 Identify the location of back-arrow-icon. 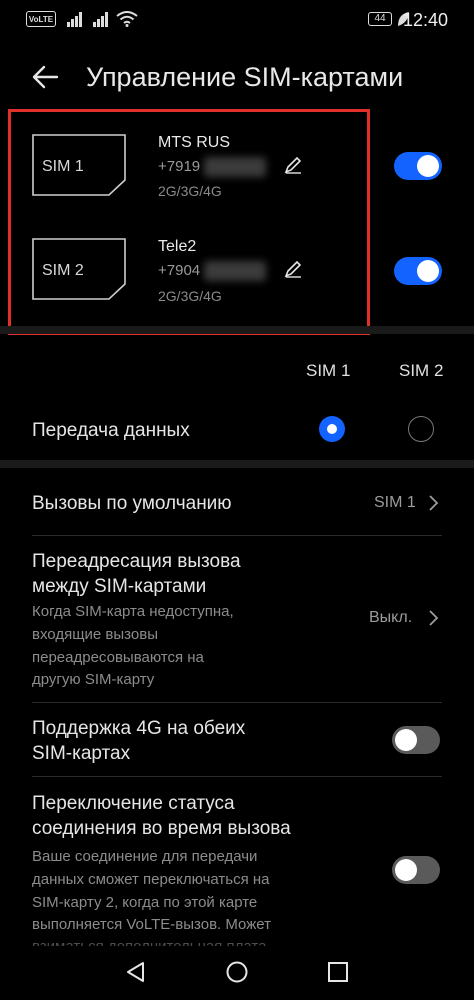
(45, 77).